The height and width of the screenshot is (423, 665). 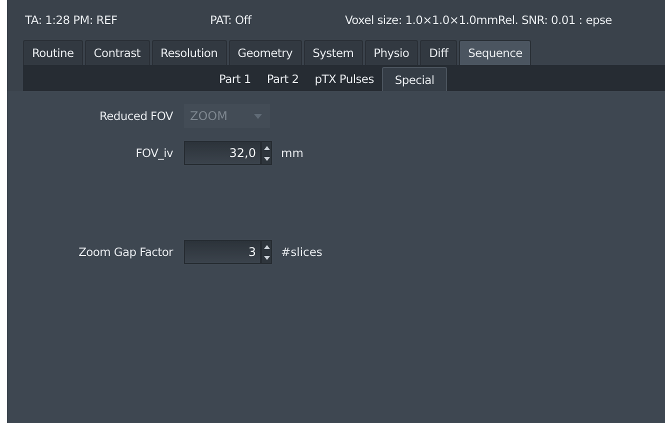 I want to click on tab: Contrast, so click(x=117, y=52).